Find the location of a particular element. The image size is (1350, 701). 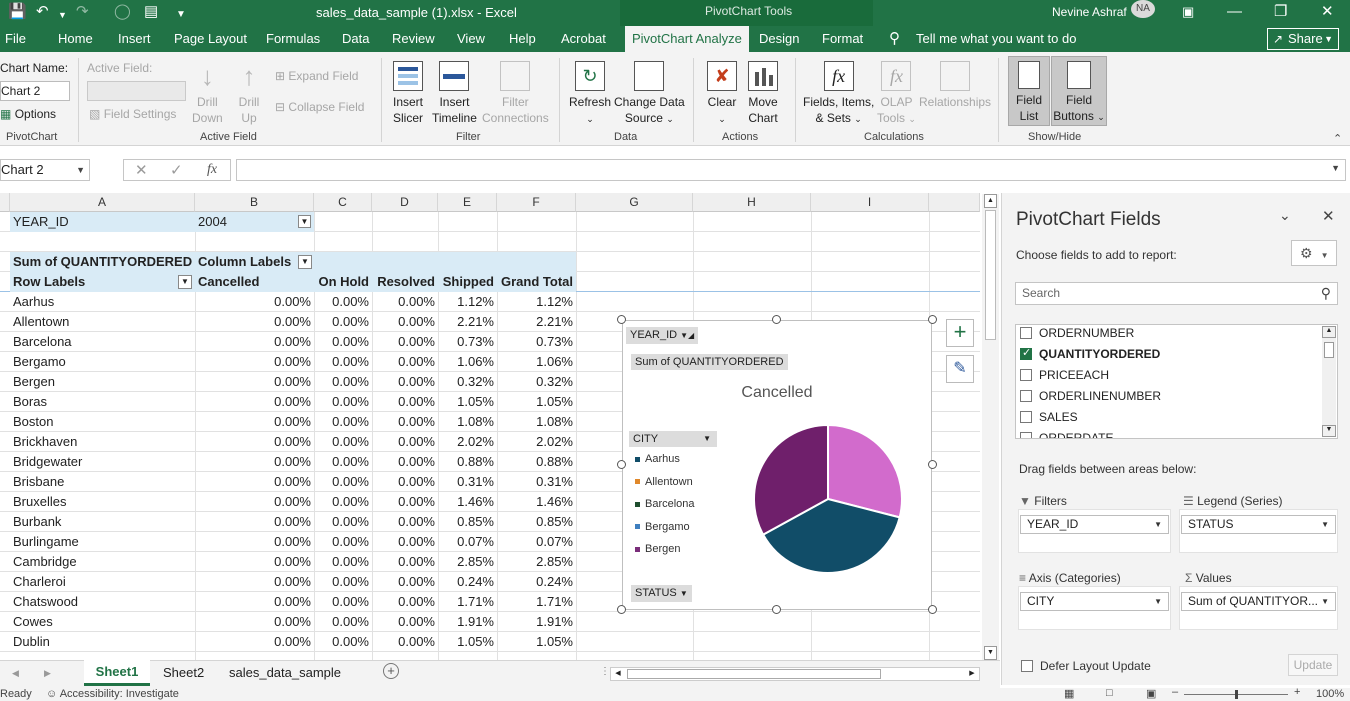

col-header-blank is located at coordinates (954, 202).